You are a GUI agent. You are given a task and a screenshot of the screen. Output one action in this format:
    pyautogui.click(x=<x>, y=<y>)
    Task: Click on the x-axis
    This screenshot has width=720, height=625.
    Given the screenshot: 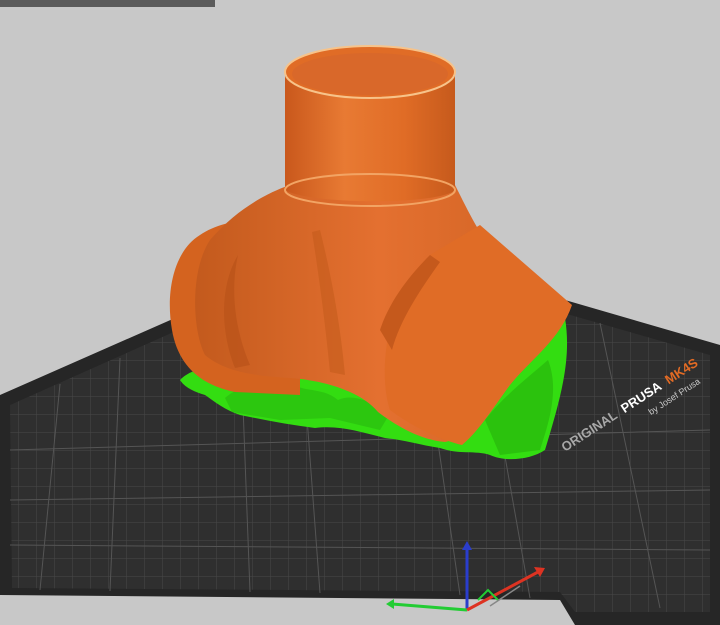 What is the action you would take?
    pyautogui.click(x=429, y=607)
    